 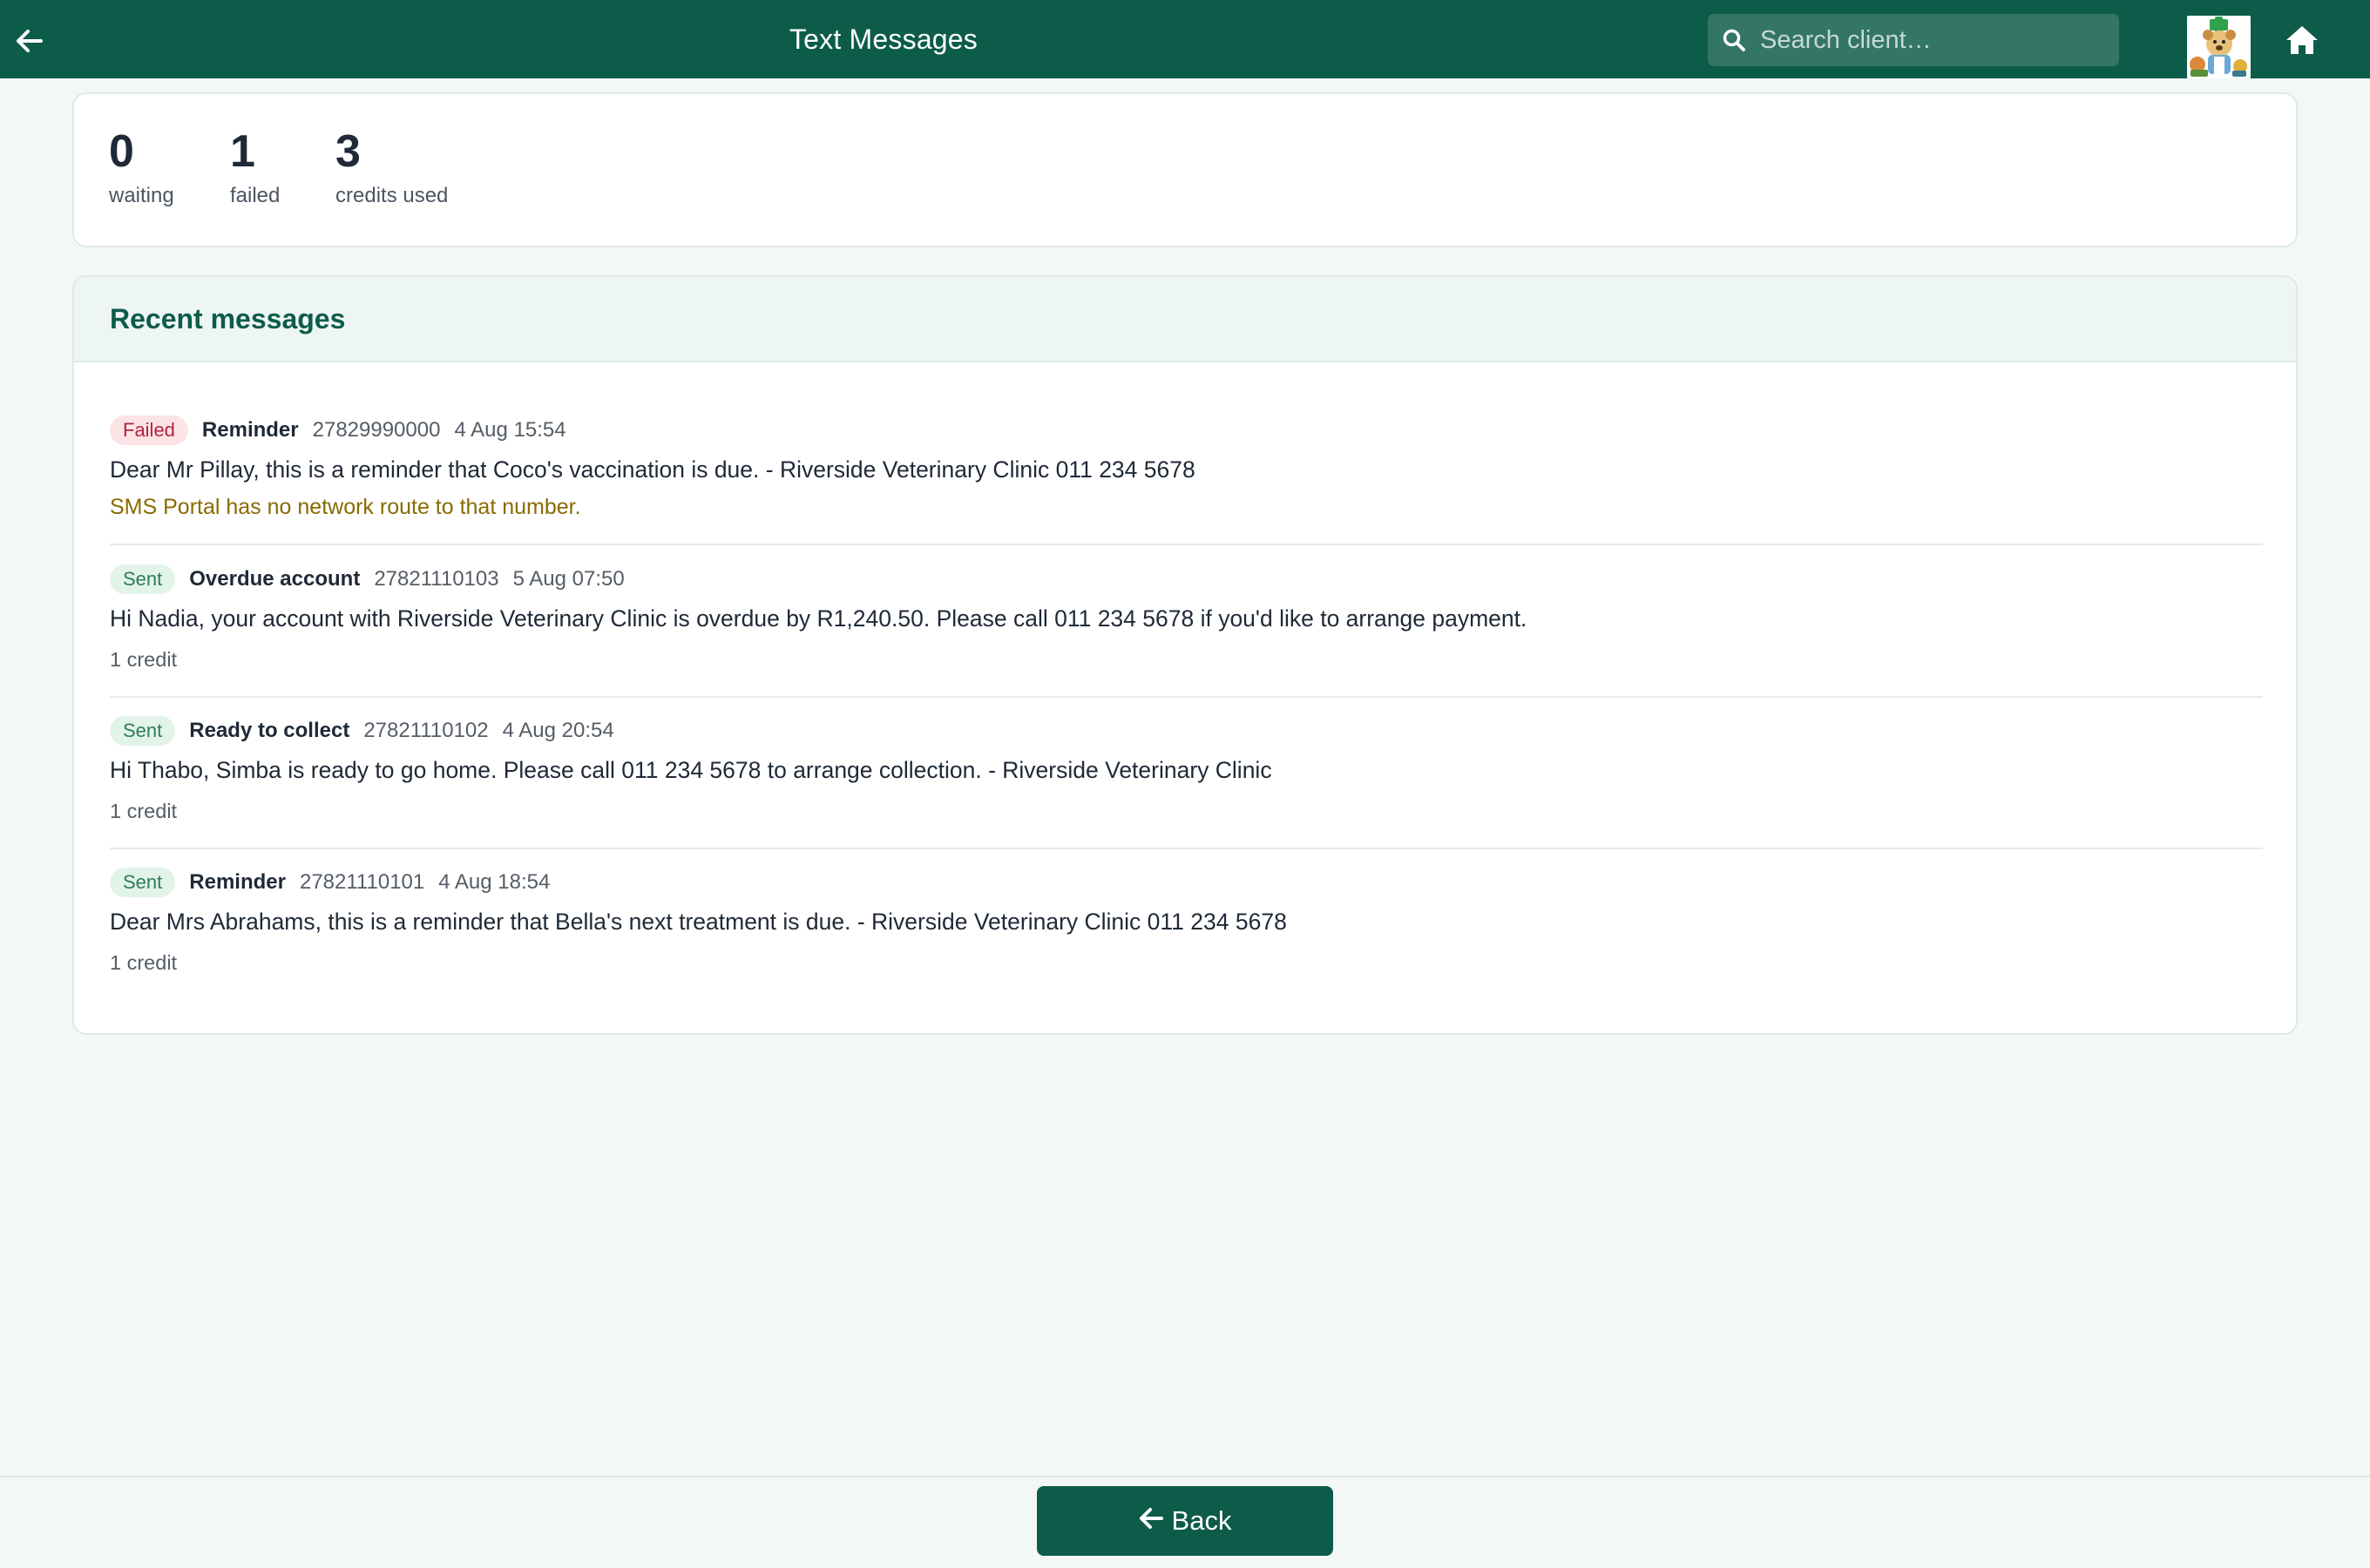 What do you see at coordinates (348, 151) in the screenshot?
I see `stat-value: 3` at bounding box center [348, 151].